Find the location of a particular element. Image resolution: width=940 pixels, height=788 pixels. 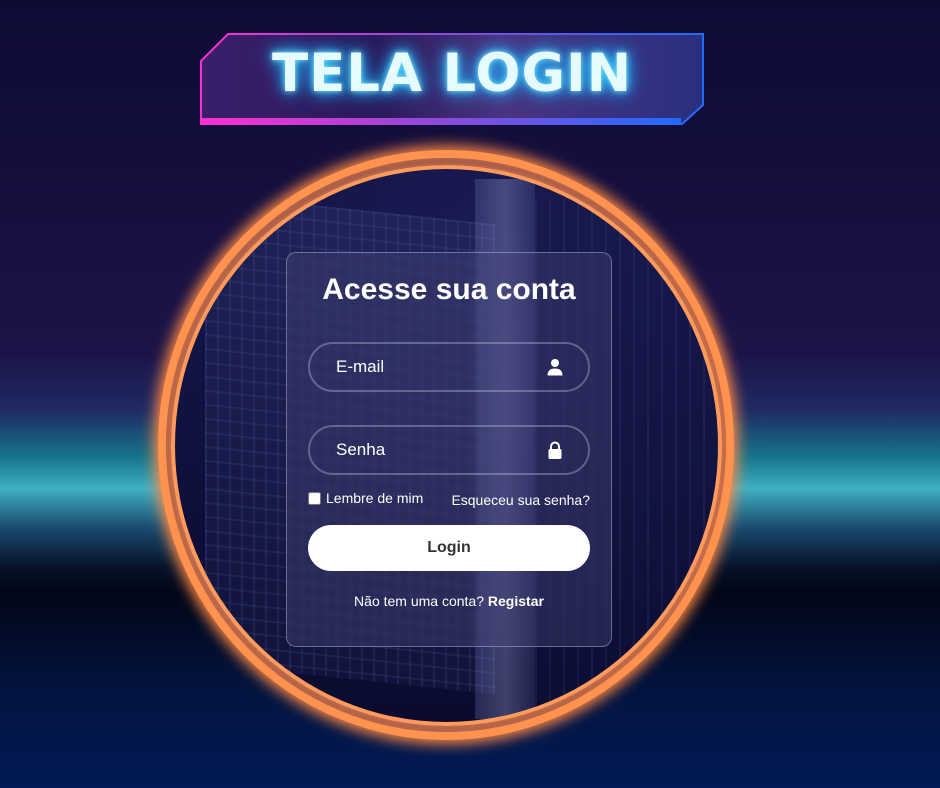

email-field is located at coordinates (449, 367).